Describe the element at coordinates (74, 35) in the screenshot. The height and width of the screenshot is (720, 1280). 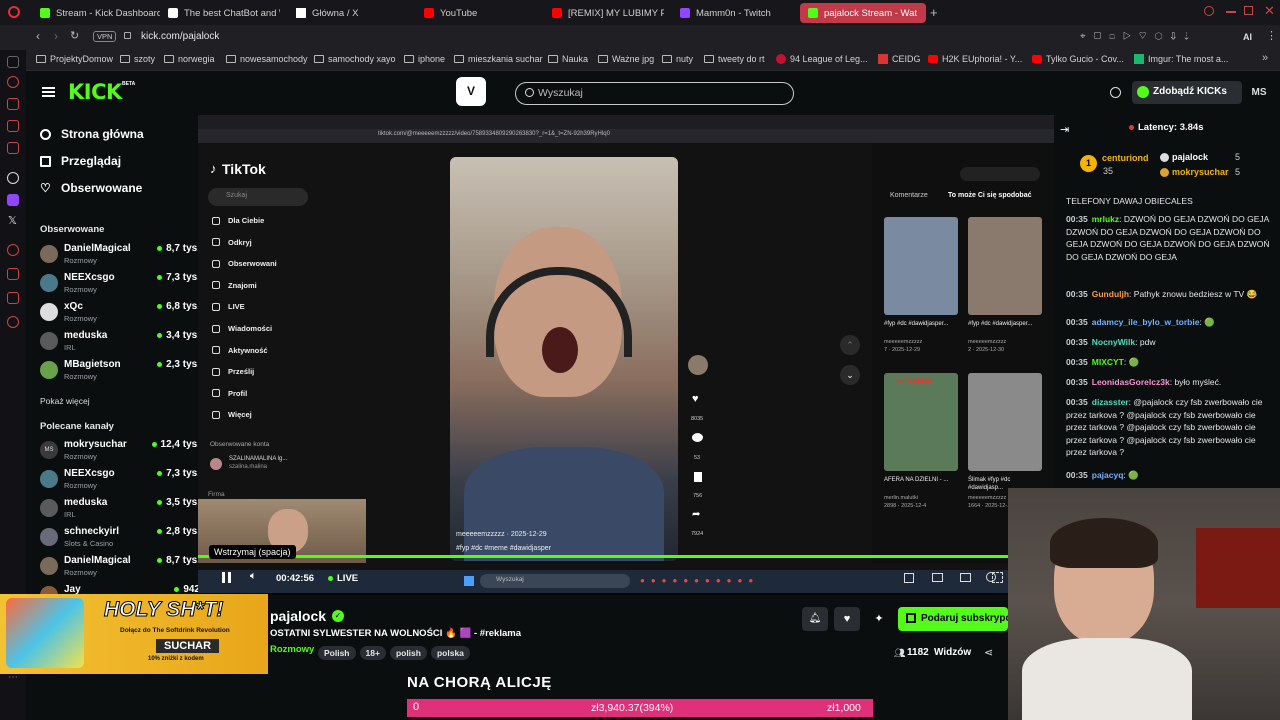
I see `reload-icon: ↻` at that location.